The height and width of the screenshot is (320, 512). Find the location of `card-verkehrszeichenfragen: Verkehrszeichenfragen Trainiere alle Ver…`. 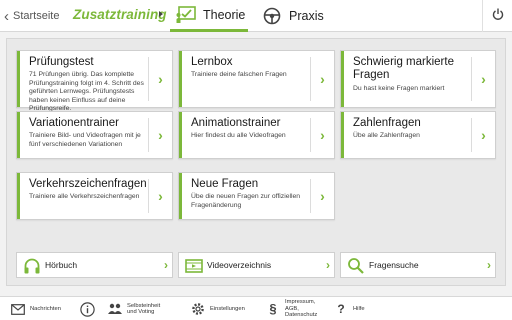

card-verkehrszeichenfragen: Verkehrszeichenfragen Trainiere alle Ver… is located at coordinates (94, 196).